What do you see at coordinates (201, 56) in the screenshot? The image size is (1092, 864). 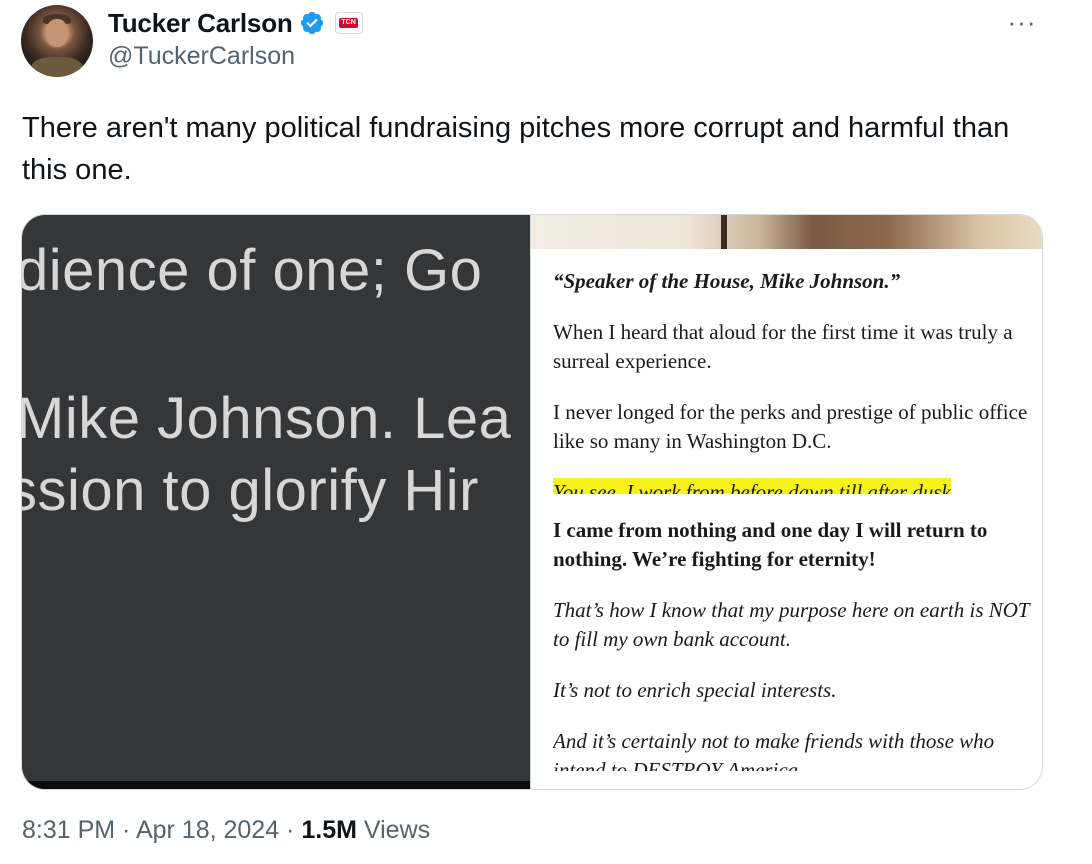 I see `author-handle: @TuckerCarlson` at bounding box center [201, 56].